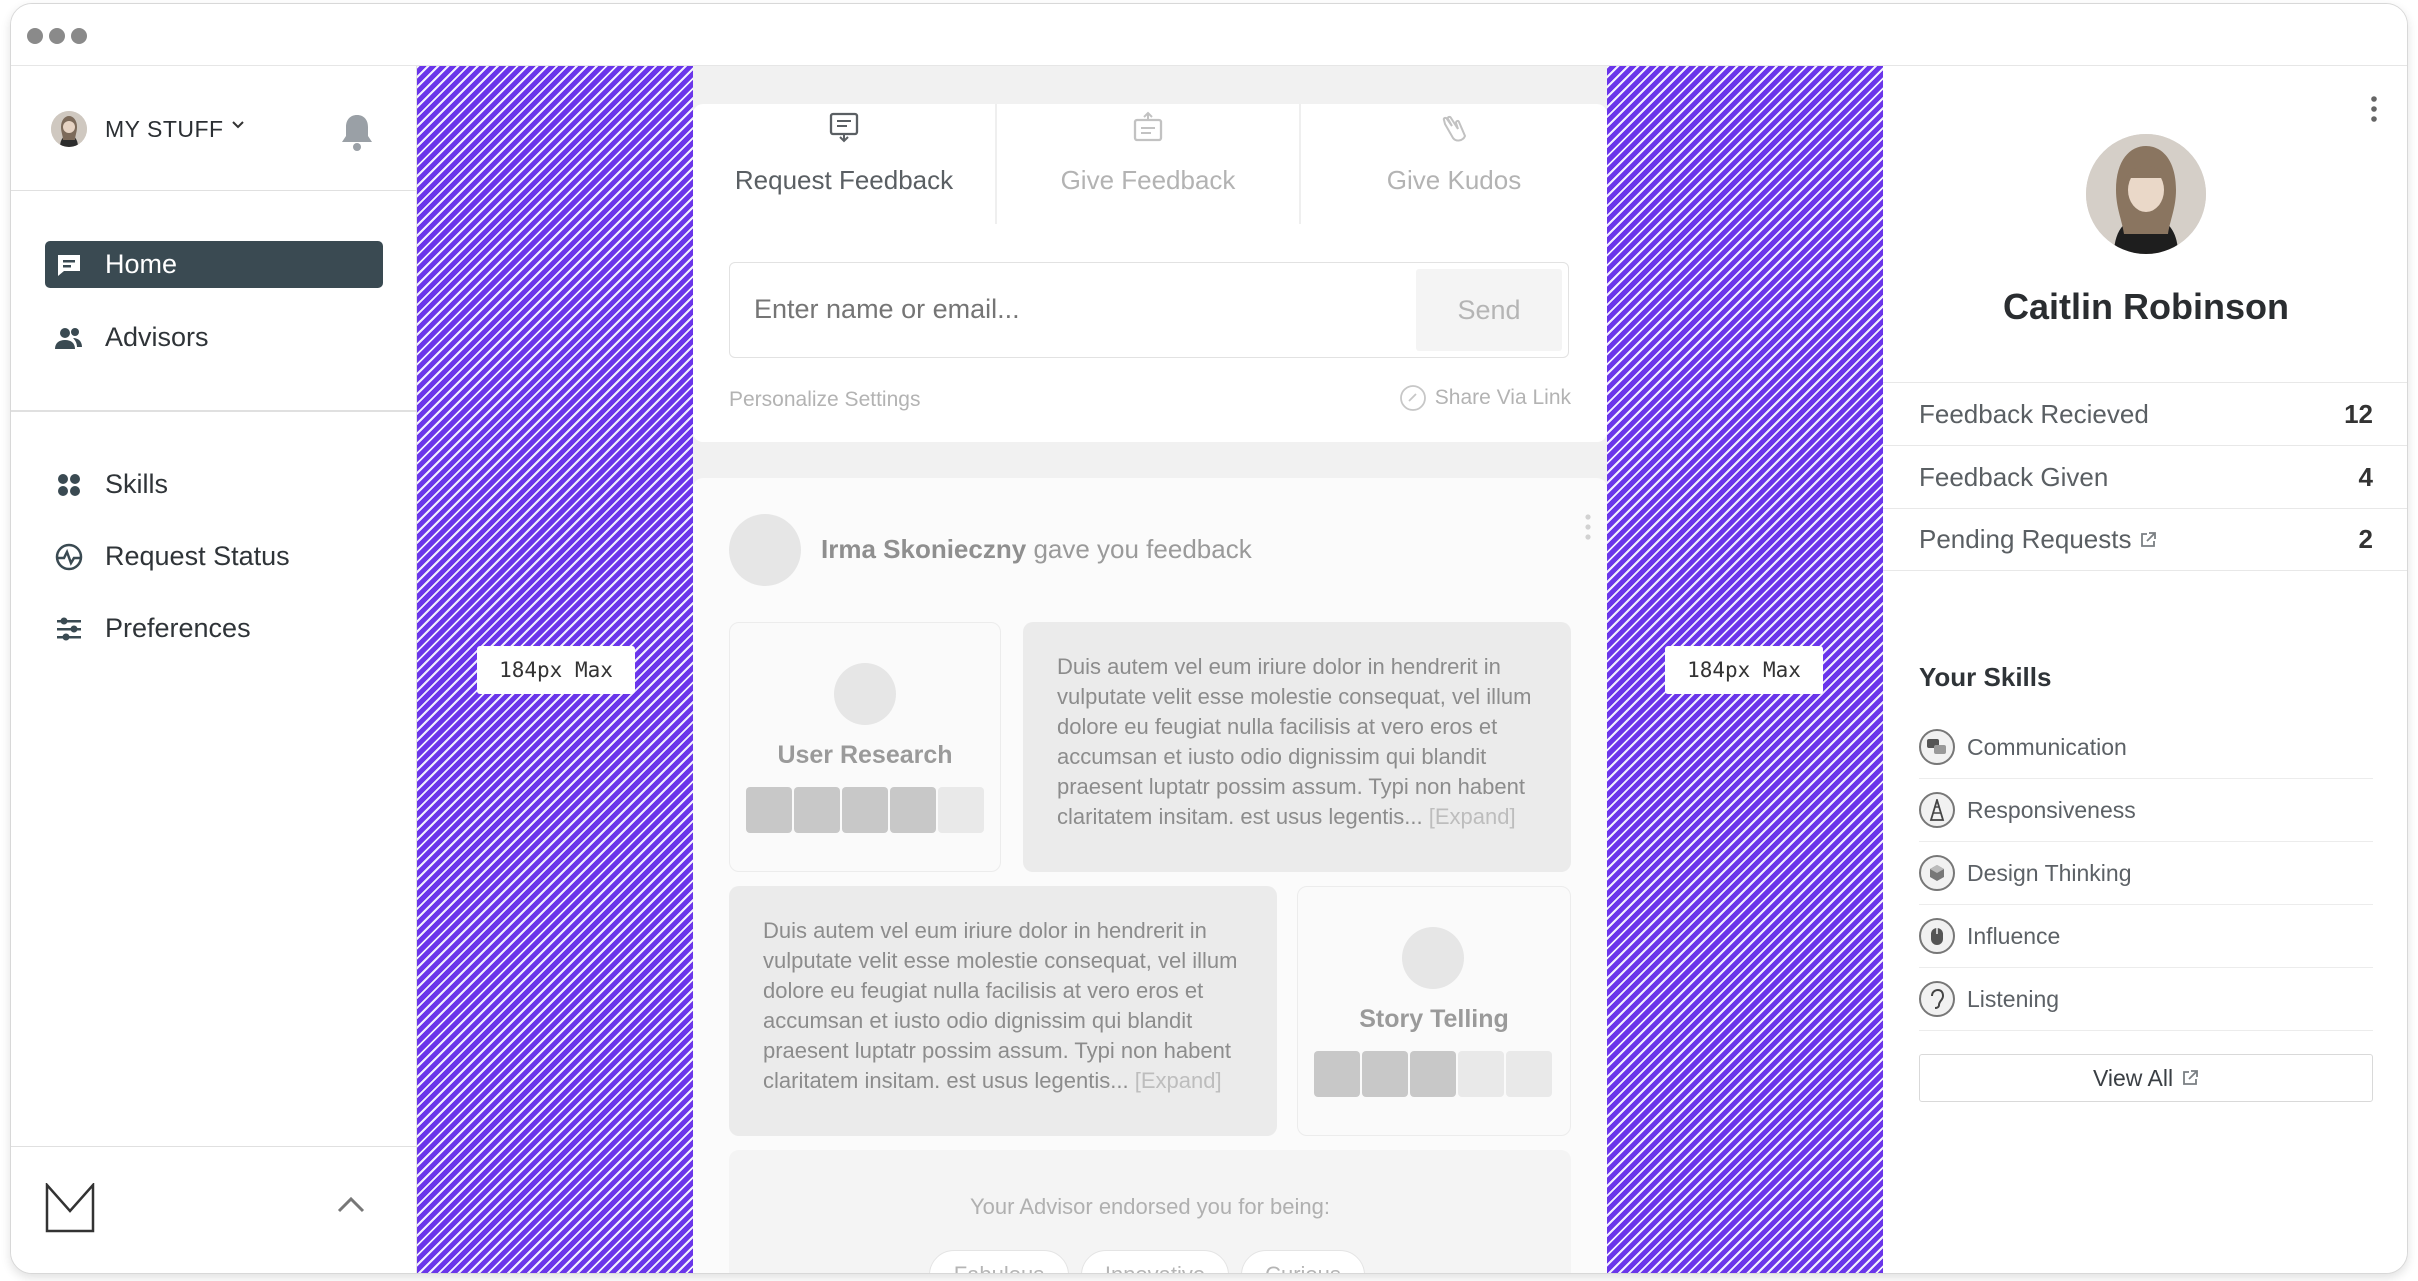 The width and height of the screenshot is (2418, 1281). I want to click on skill-item-design-thinking: Design Thinking, so click(2146, 873).